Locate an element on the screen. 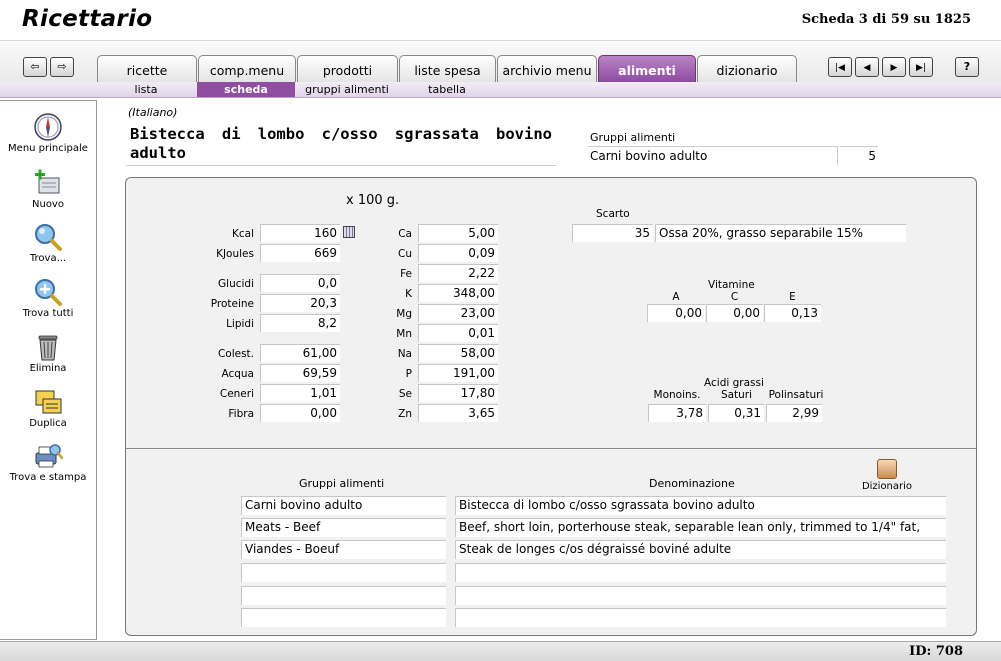 Image resolution: width=1001 pixels, height=661 pixels. record-counter: Scheda 3 di 59 su 1825 is located at coordinates (886, 19).